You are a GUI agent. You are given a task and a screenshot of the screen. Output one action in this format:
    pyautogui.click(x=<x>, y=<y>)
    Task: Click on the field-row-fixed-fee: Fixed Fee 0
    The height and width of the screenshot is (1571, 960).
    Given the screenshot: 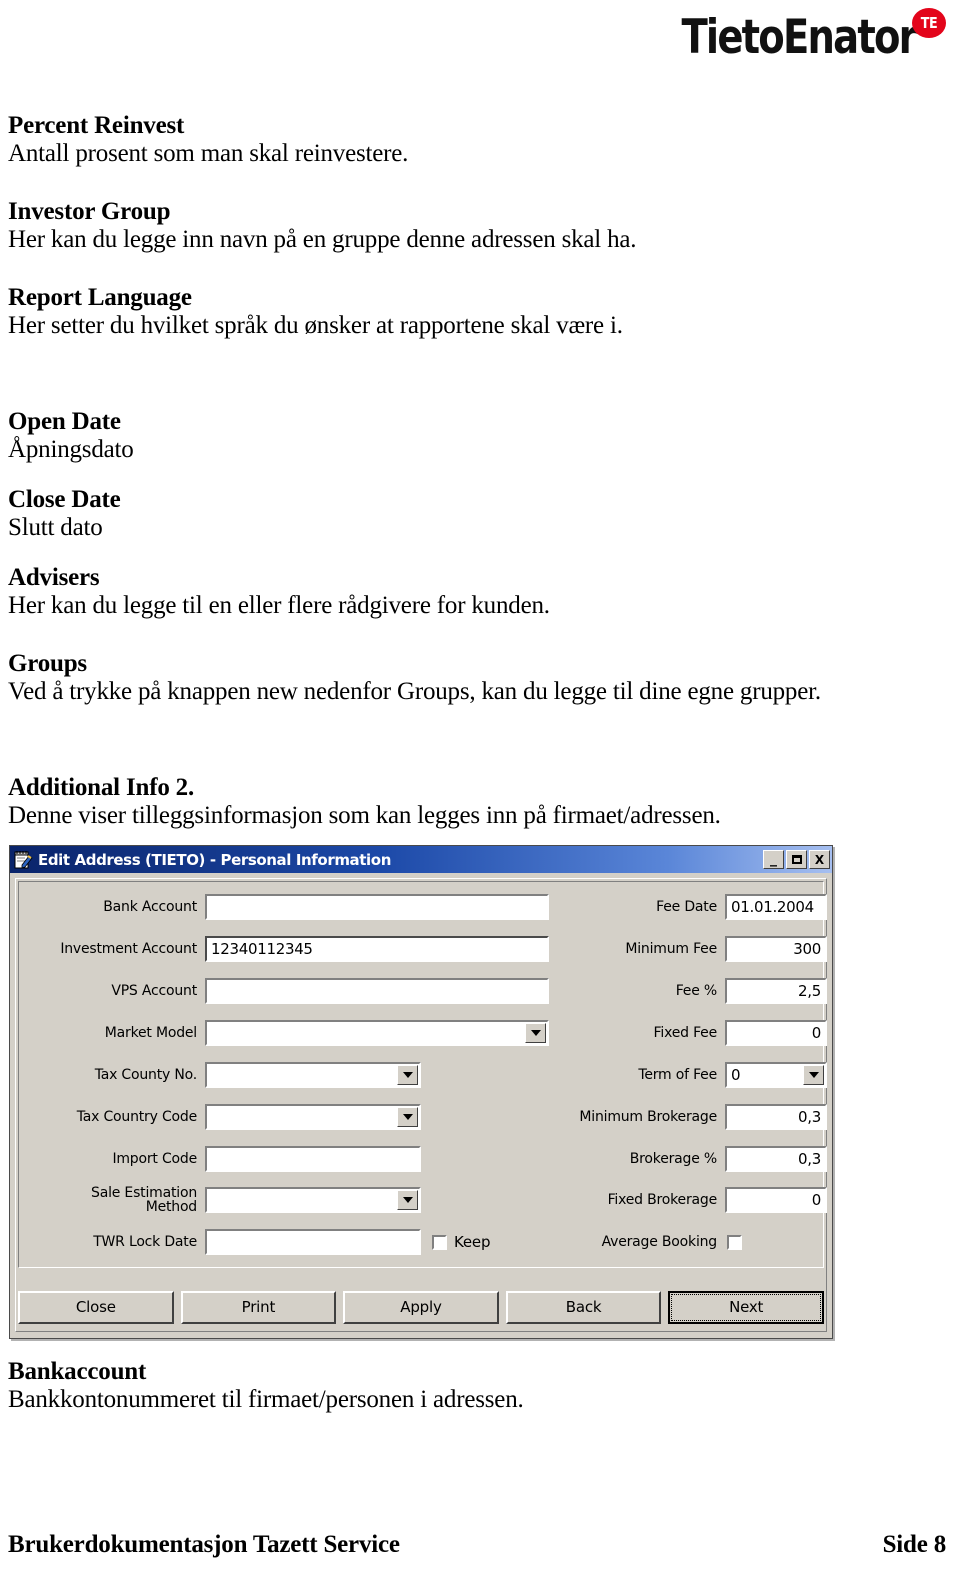 What is the action you would take?
    pyautogui.click(x=683, y=1033)
    